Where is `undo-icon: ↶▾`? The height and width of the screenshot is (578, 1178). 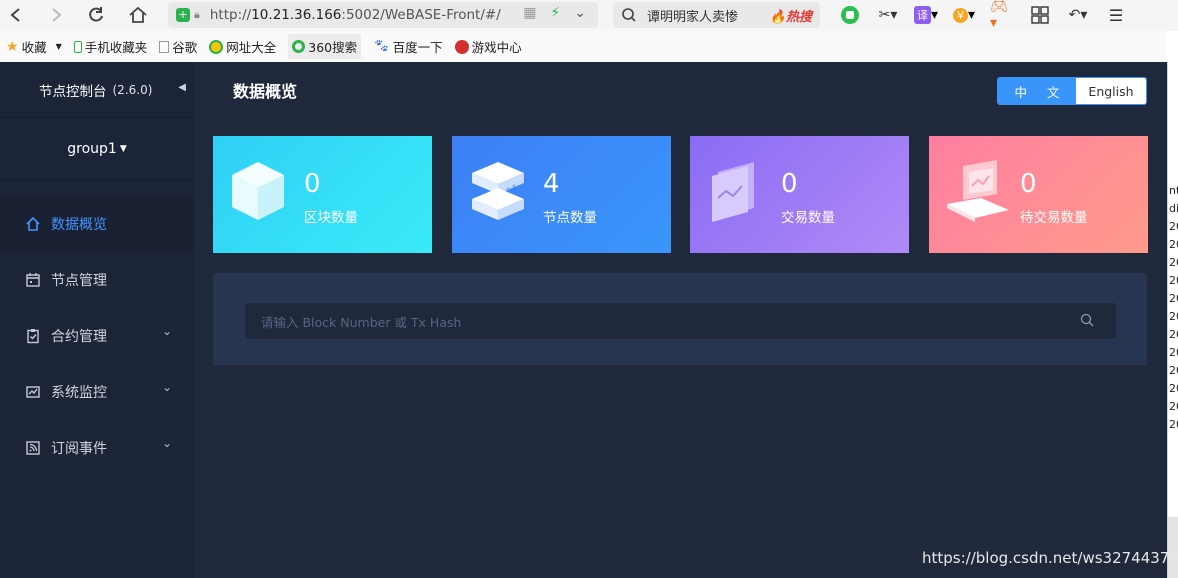 undo-icon: ↶▾ is located at coordinates (1078, 15).